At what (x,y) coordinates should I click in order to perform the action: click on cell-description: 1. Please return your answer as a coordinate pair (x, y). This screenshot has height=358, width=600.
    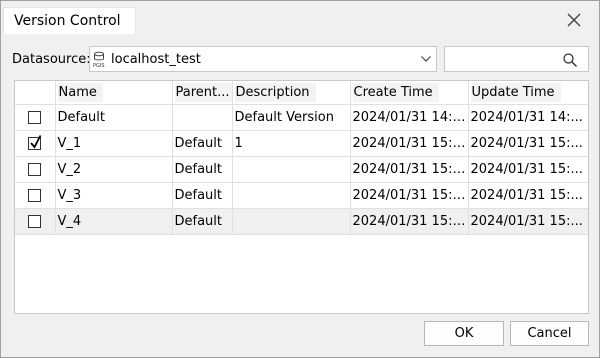
    Looking at the image, I should click on (291, 143).